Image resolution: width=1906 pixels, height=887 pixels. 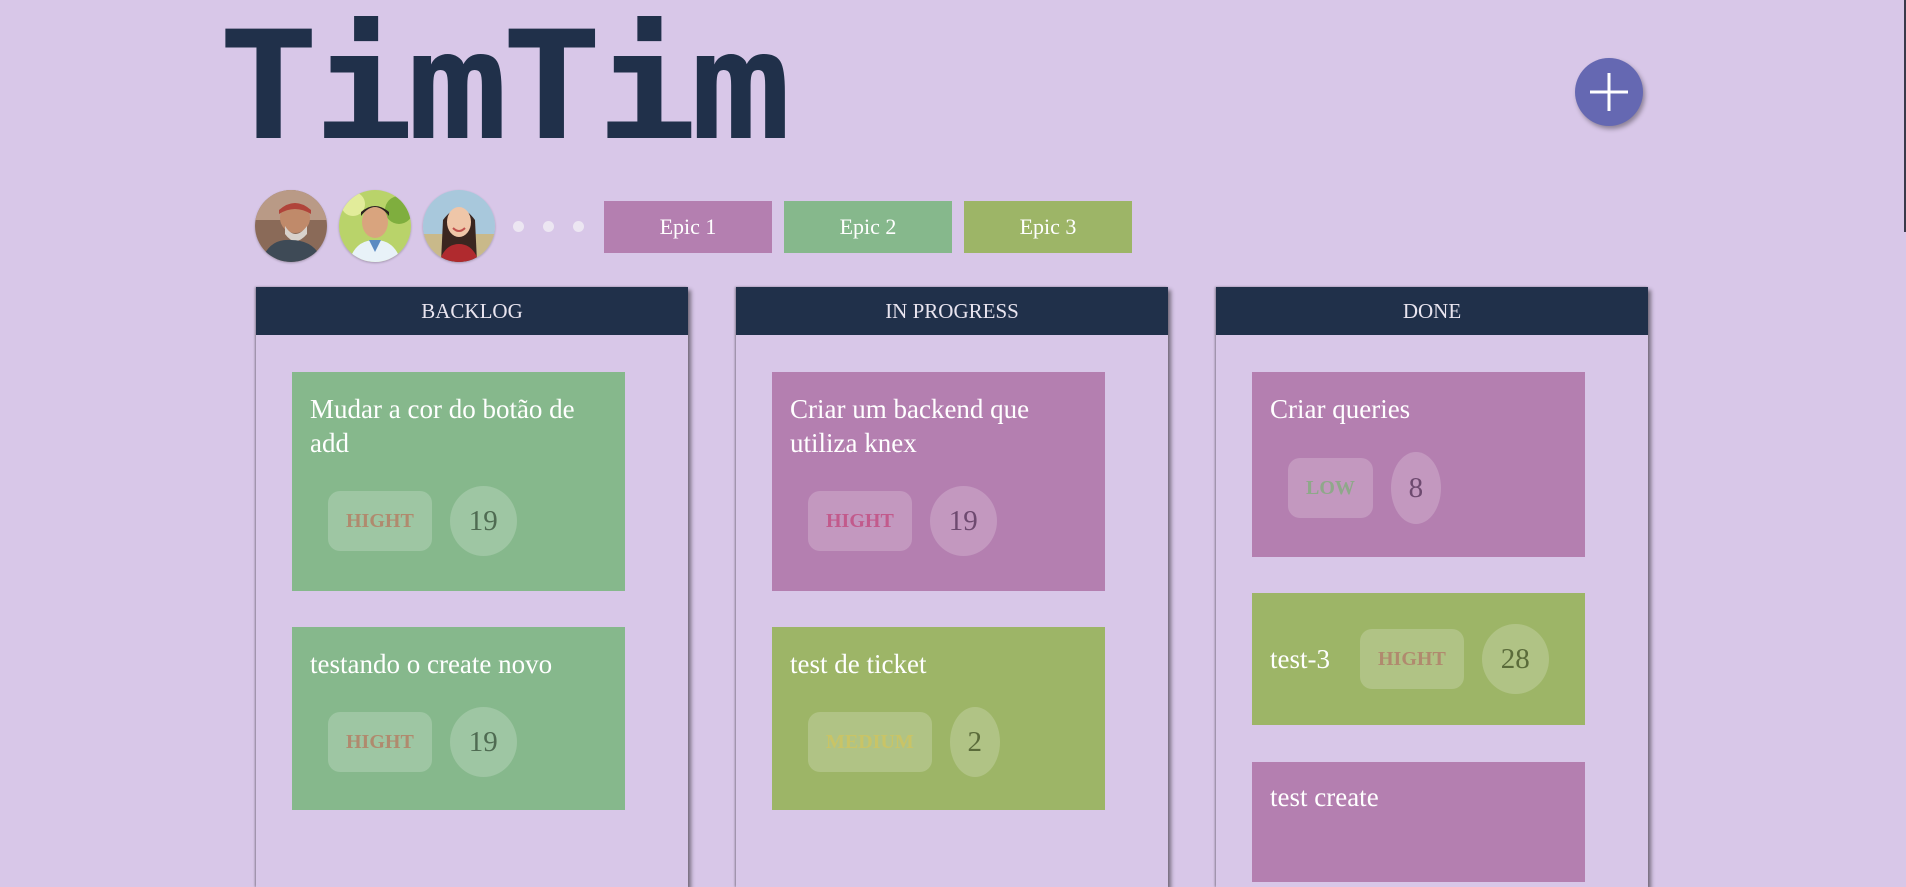 What do you see at coordinates (458, 481) in the screenshot?
I see `ticket-card: Mudar a cor do botão de add HIGHT 19` at bounding box center [458, 481].